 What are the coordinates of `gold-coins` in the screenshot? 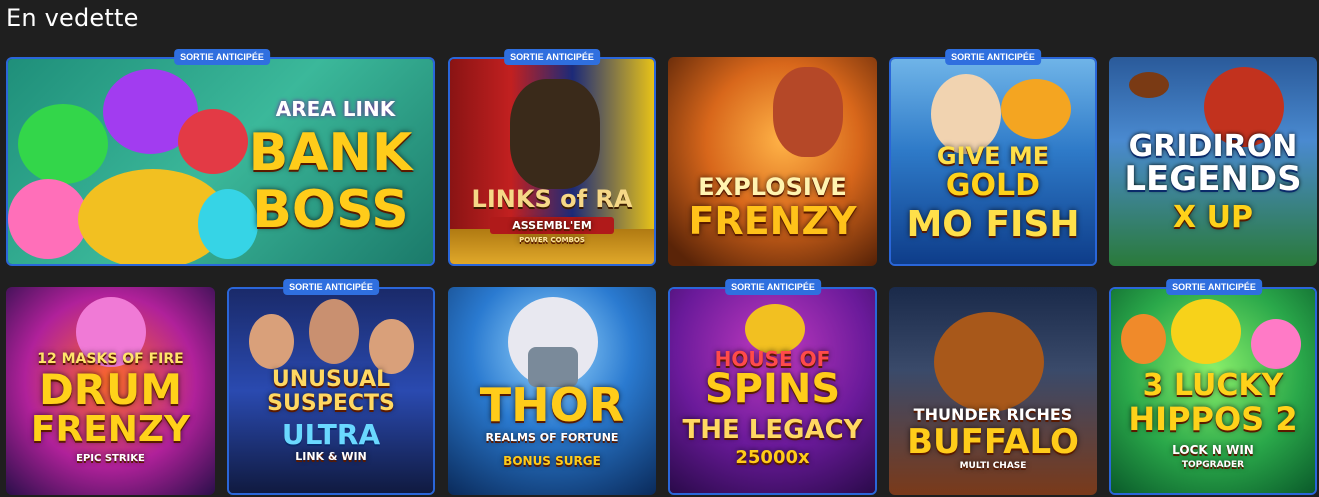 It's located at (552, 246).